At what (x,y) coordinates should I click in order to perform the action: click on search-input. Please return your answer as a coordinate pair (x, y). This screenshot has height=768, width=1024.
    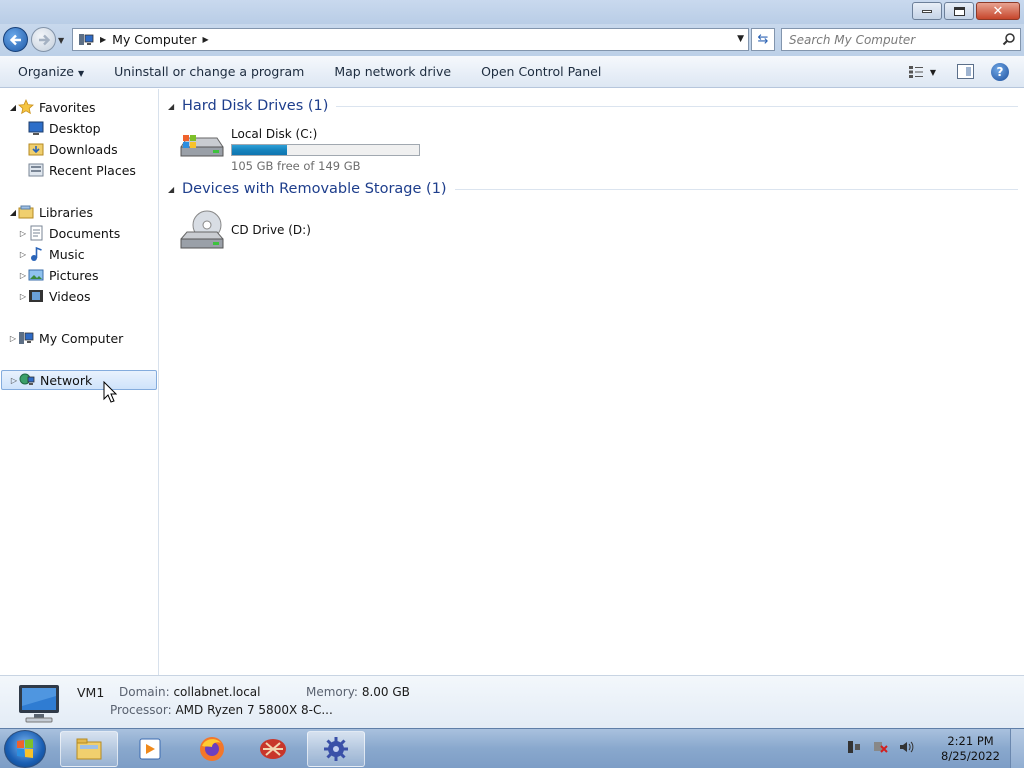
    Looking at the image, I should click on (894, 39).